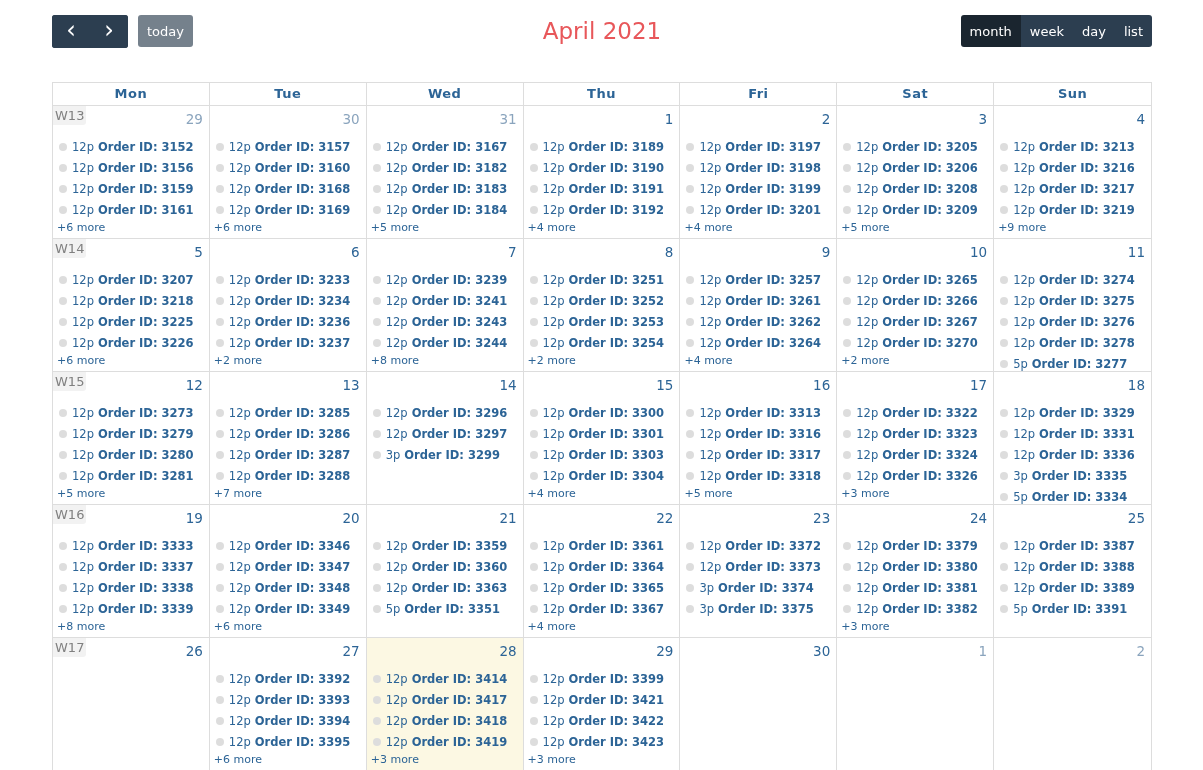  Describe the element at coordinates (603, 279) in the screenshot. I see `calendar-event: 12p Order ID: 3251` at that location.